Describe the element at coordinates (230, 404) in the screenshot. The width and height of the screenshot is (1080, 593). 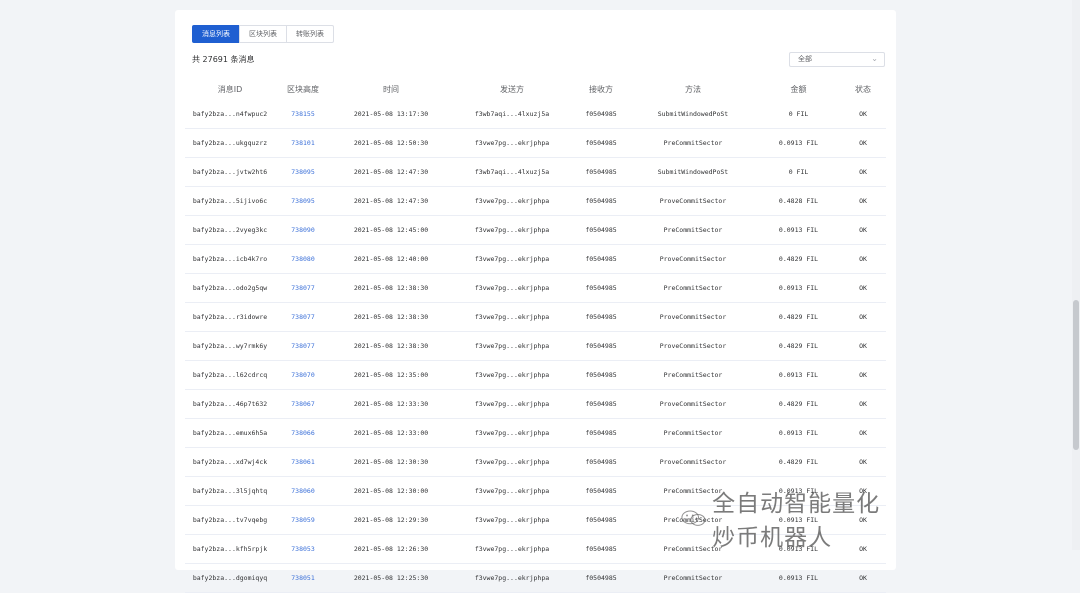
I see `cell-message-id: bafy2bza...46p7t632` at that location.